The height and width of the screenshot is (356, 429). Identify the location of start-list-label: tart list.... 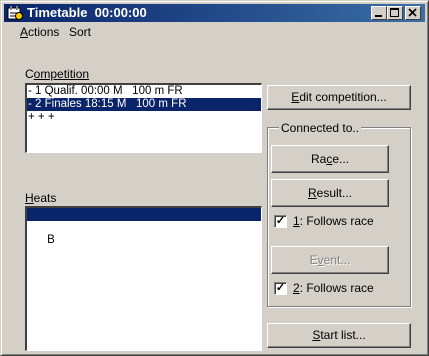
(343, 335).